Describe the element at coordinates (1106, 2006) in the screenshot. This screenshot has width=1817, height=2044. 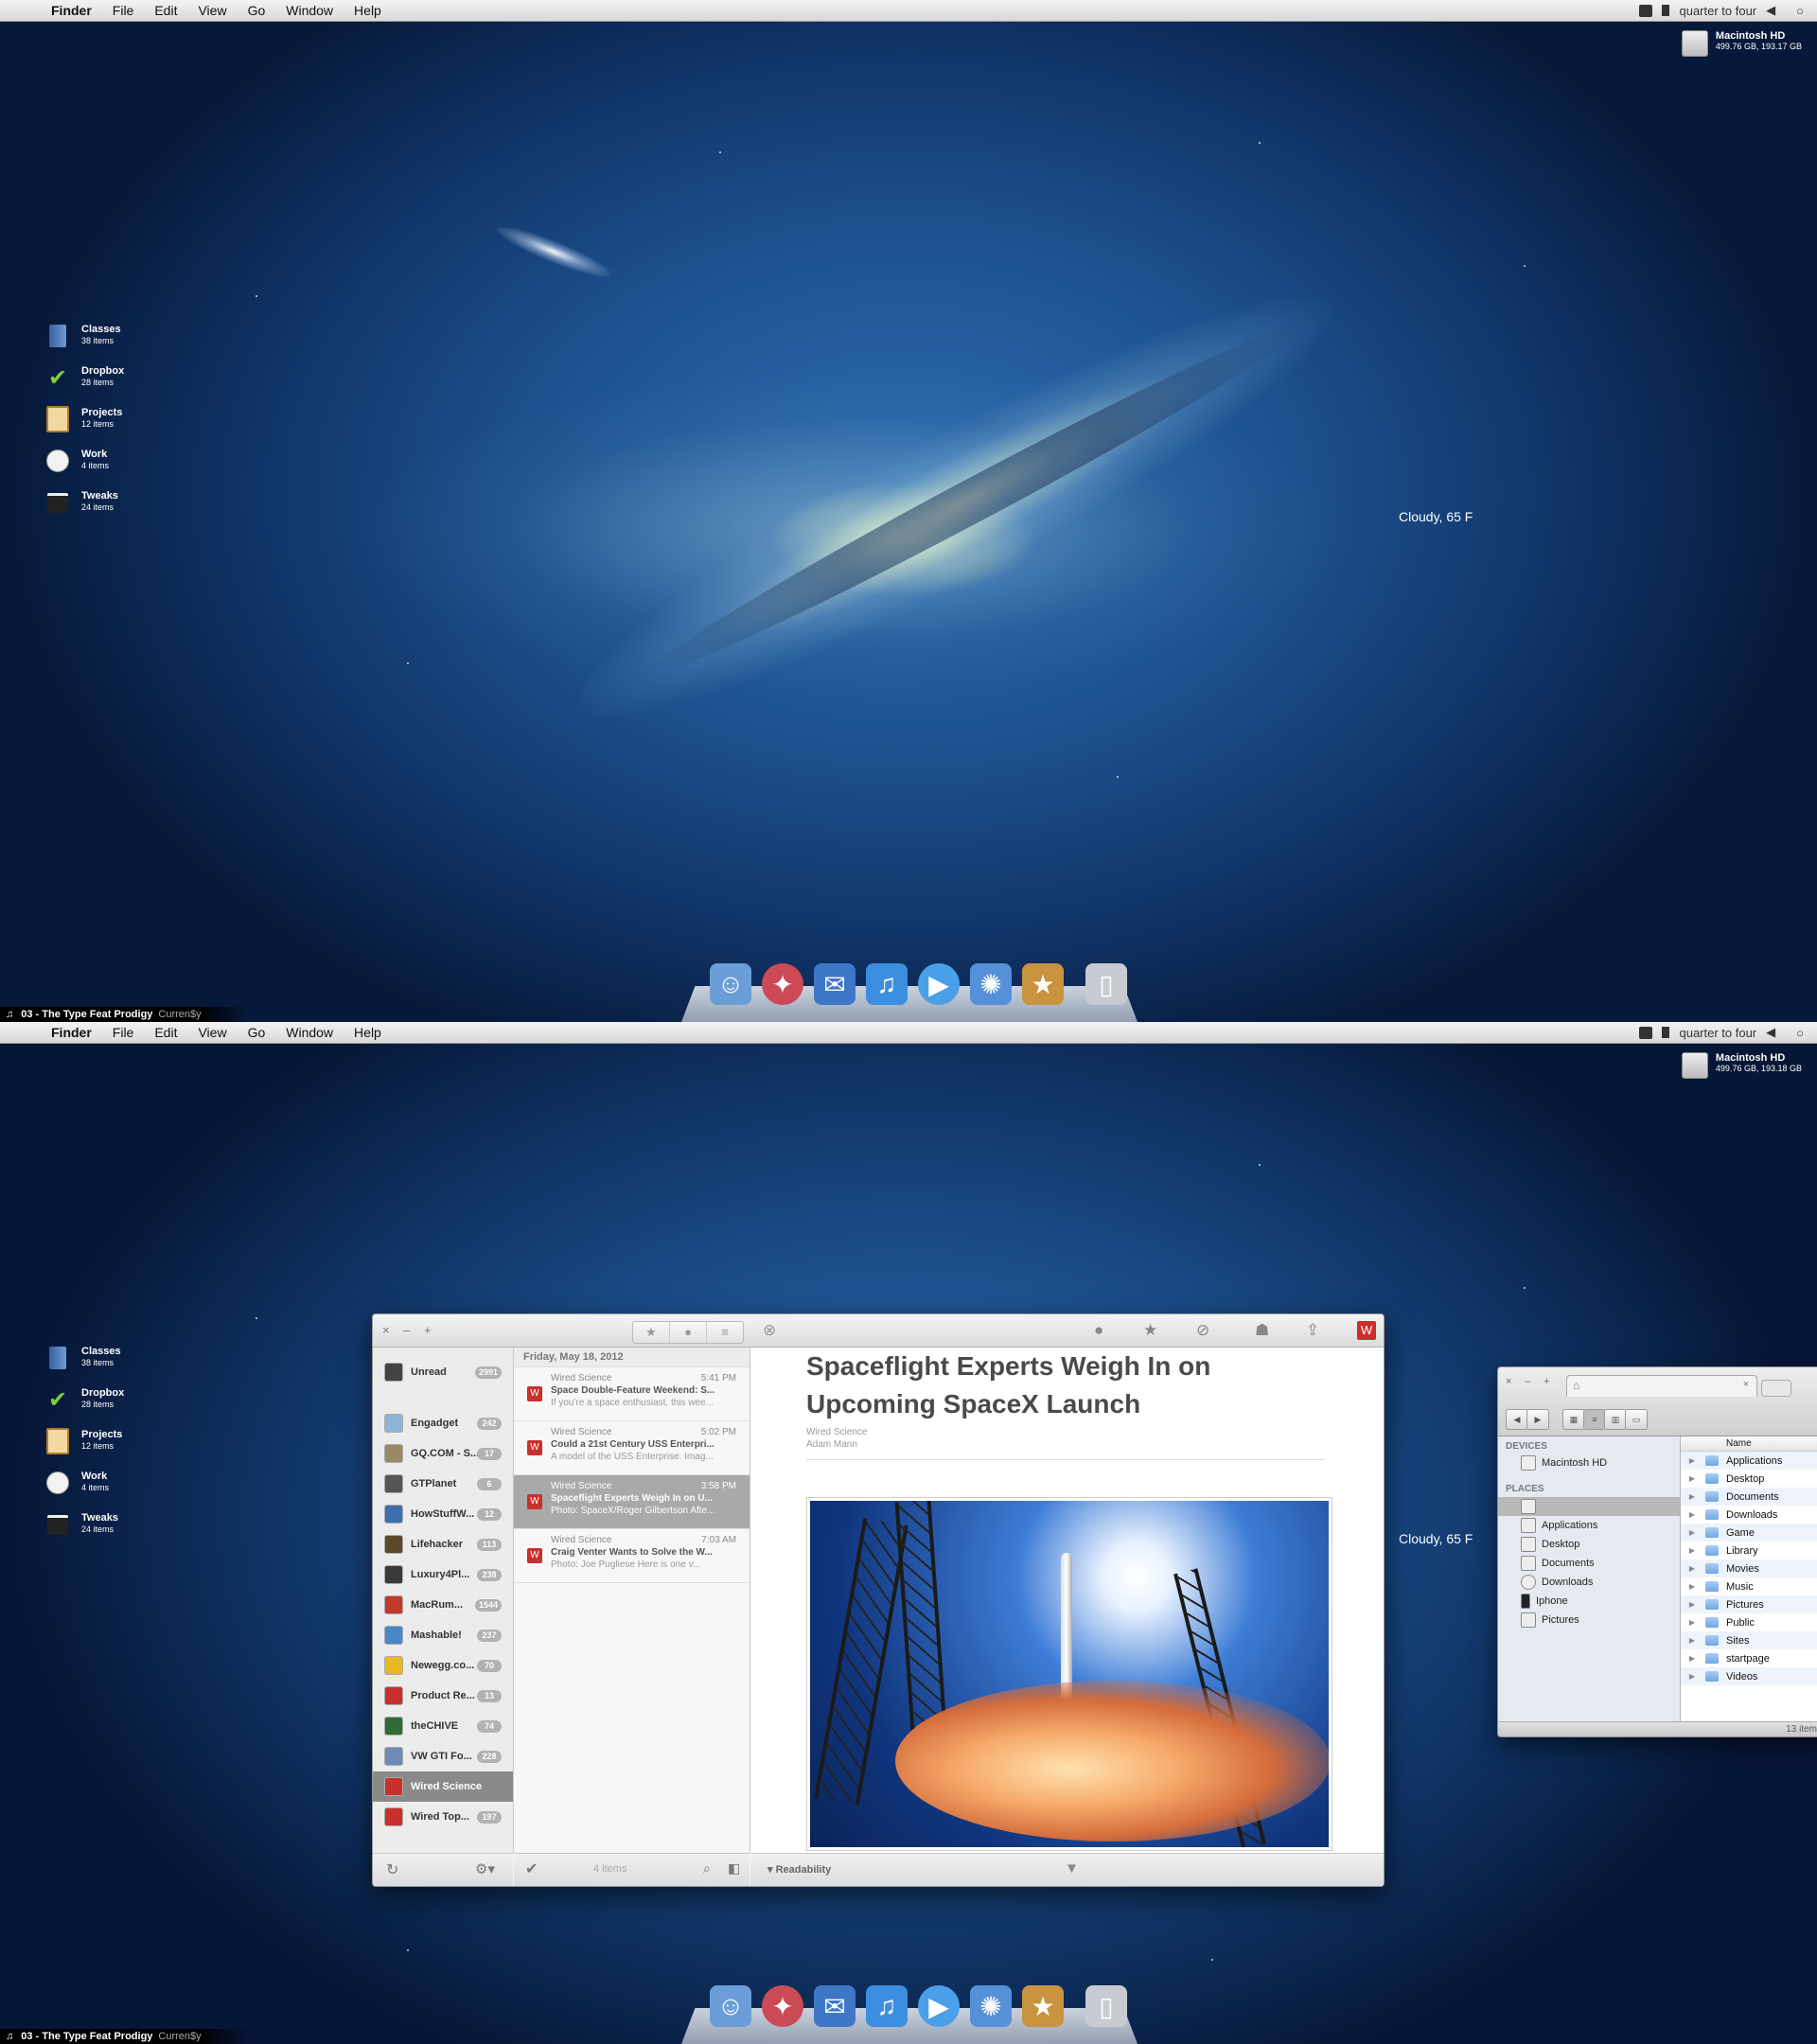
I see `trash-icon: ▯` at that location.